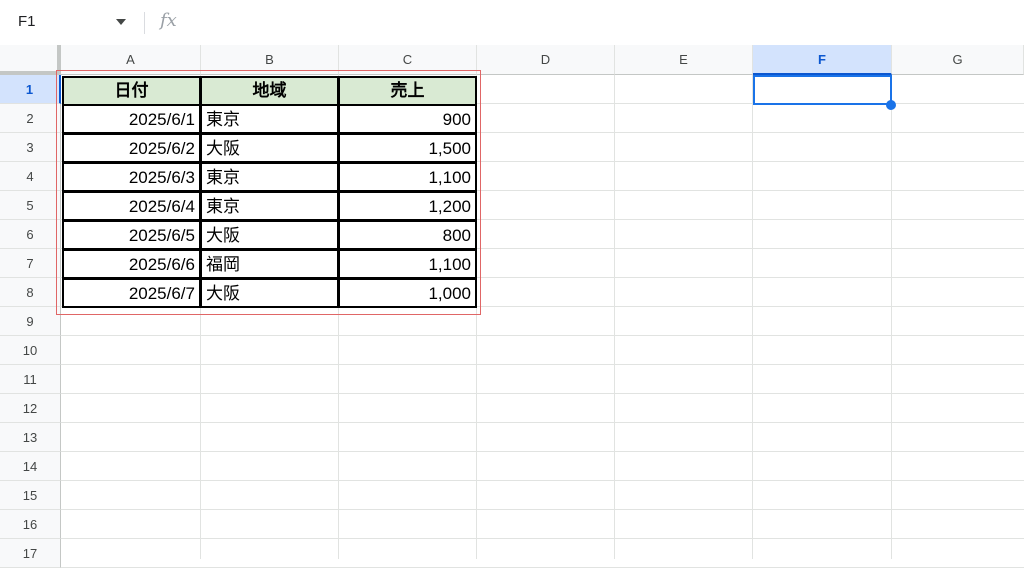 This screenshot has width=1024, height=568. Describe the element at coordinates (30, 205) in the screenshot. I see `row-header-5: 5` at that location.